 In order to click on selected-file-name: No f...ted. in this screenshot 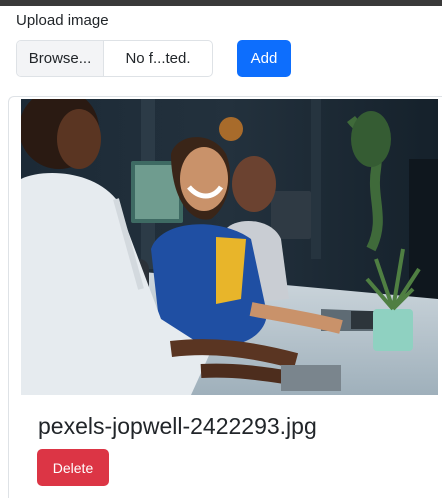, I will do `click(158, 58)`.